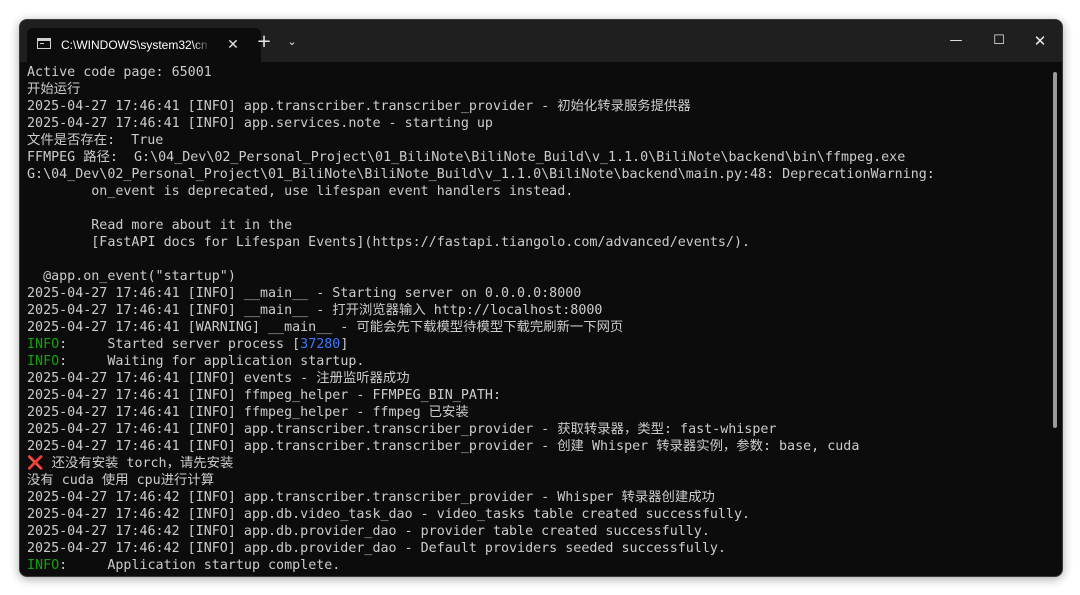 This screenshot has width=1080, height=595. Describe the element at coordinates (119, 72) in the screenshot. I see `terminal-line: Active code page: 65001` at that location.